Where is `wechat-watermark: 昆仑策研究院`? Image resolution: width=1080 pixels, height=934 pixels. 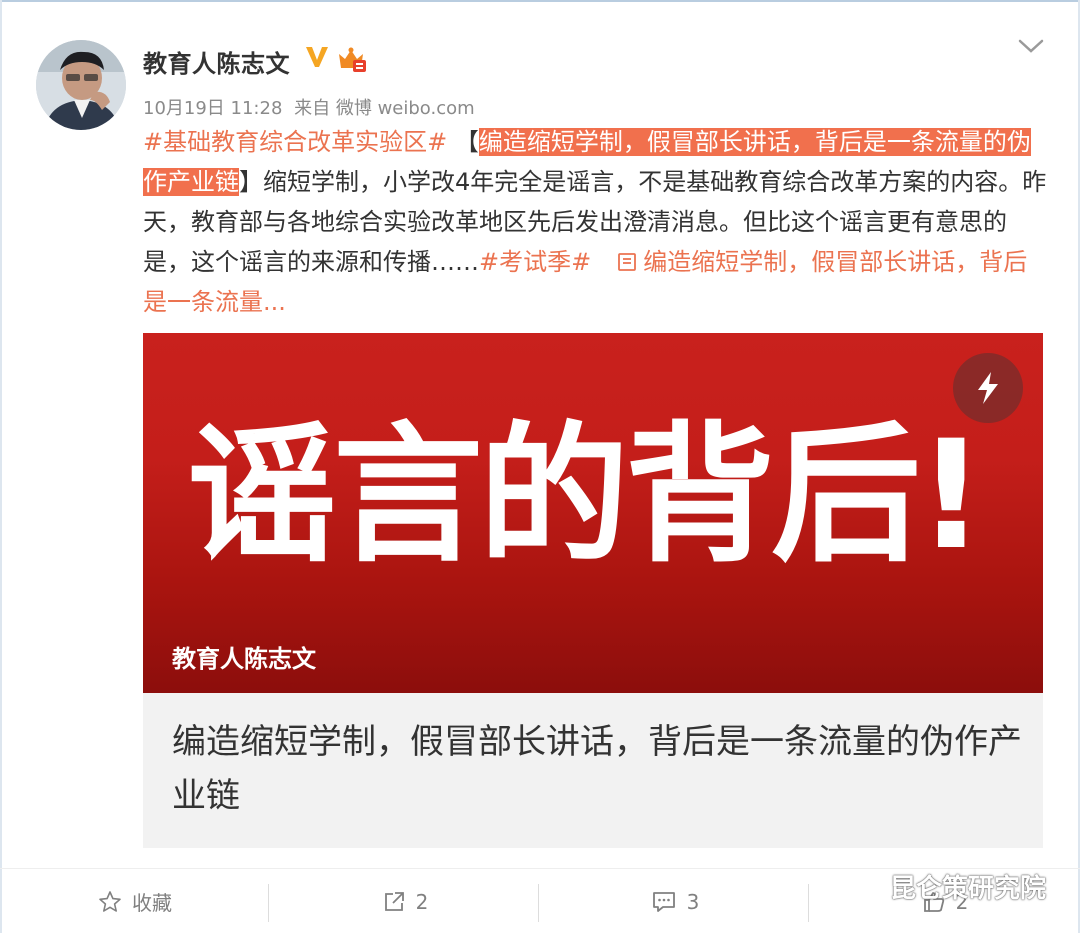 wechat-watermark: 昆仑策研究院 is located at coordinates (943, 886).